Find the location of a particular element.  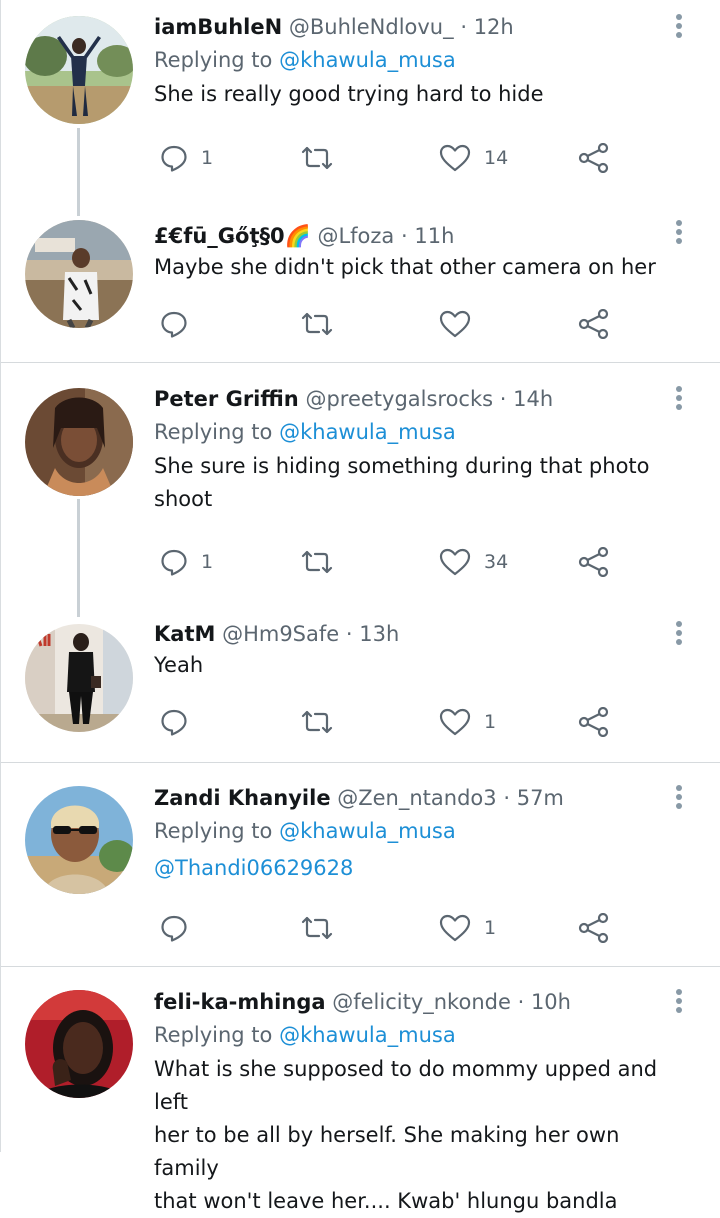

timestamp: 10h is located at coordinates (551, 1002).